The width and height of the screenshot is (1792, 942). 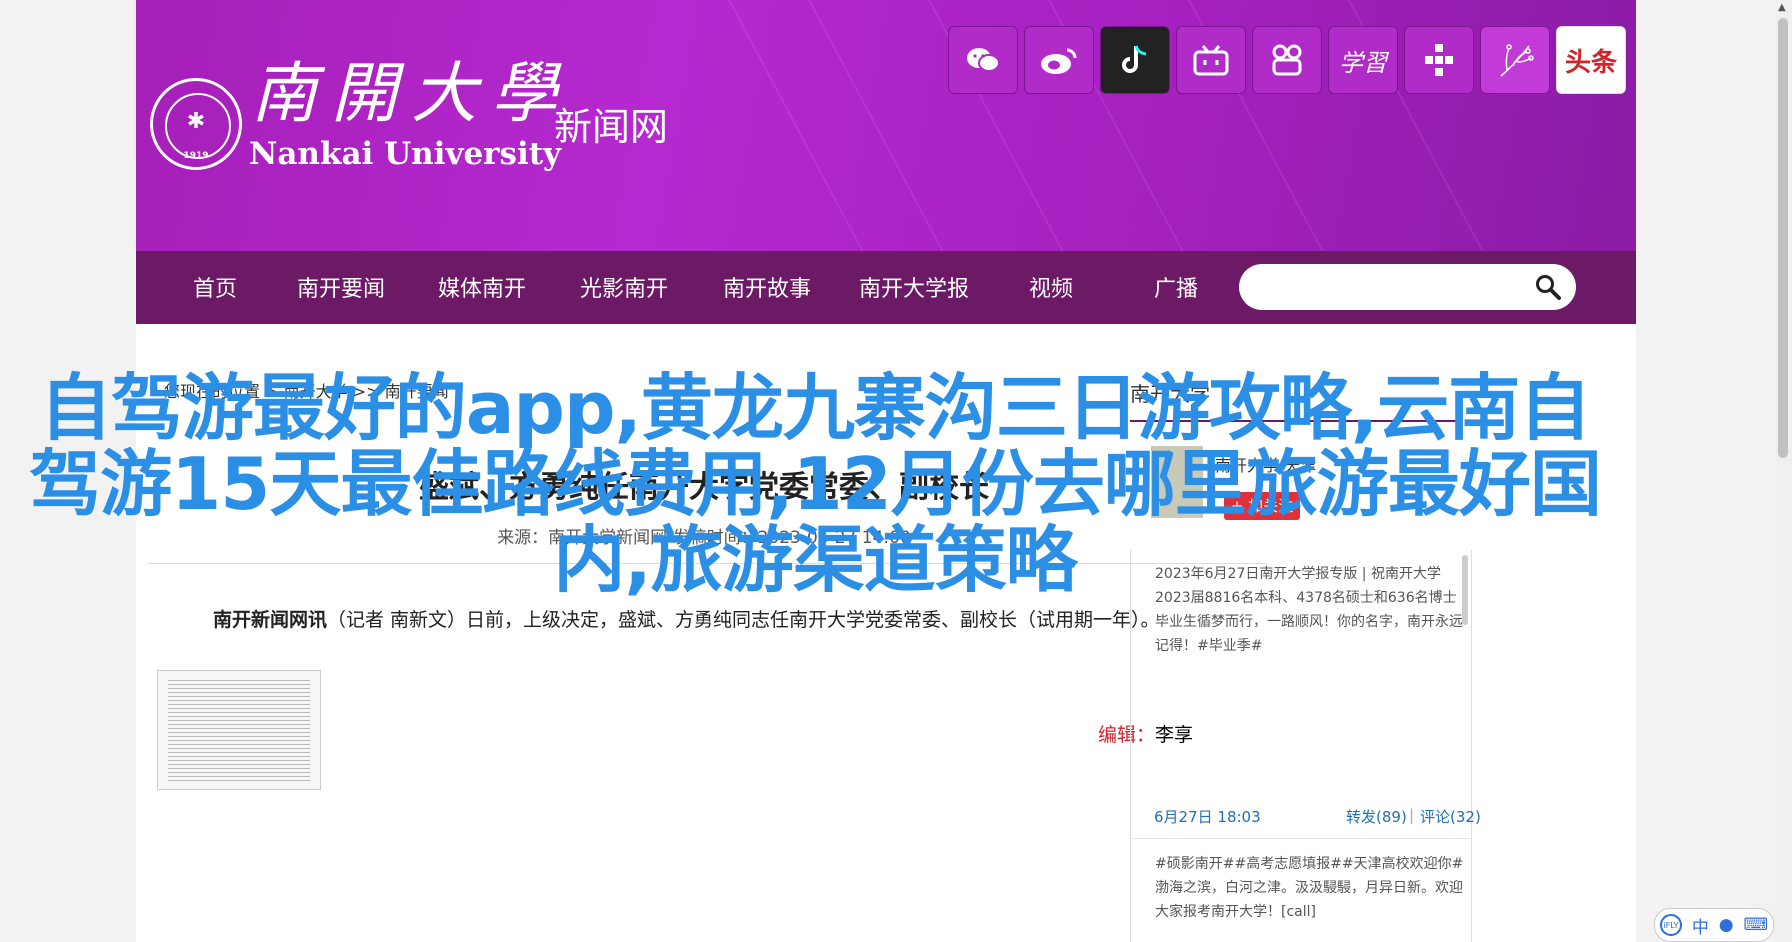 What do you see at coordinates (1700, 925) in the screenshot?
I see `ime-lang: 中` at bounding box center [1700, 925].